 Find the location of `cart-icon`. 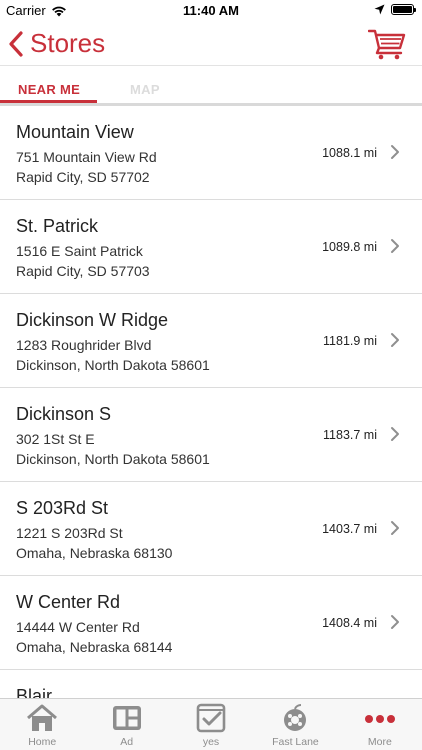

cart-icon is located at coordinates (387, 43).